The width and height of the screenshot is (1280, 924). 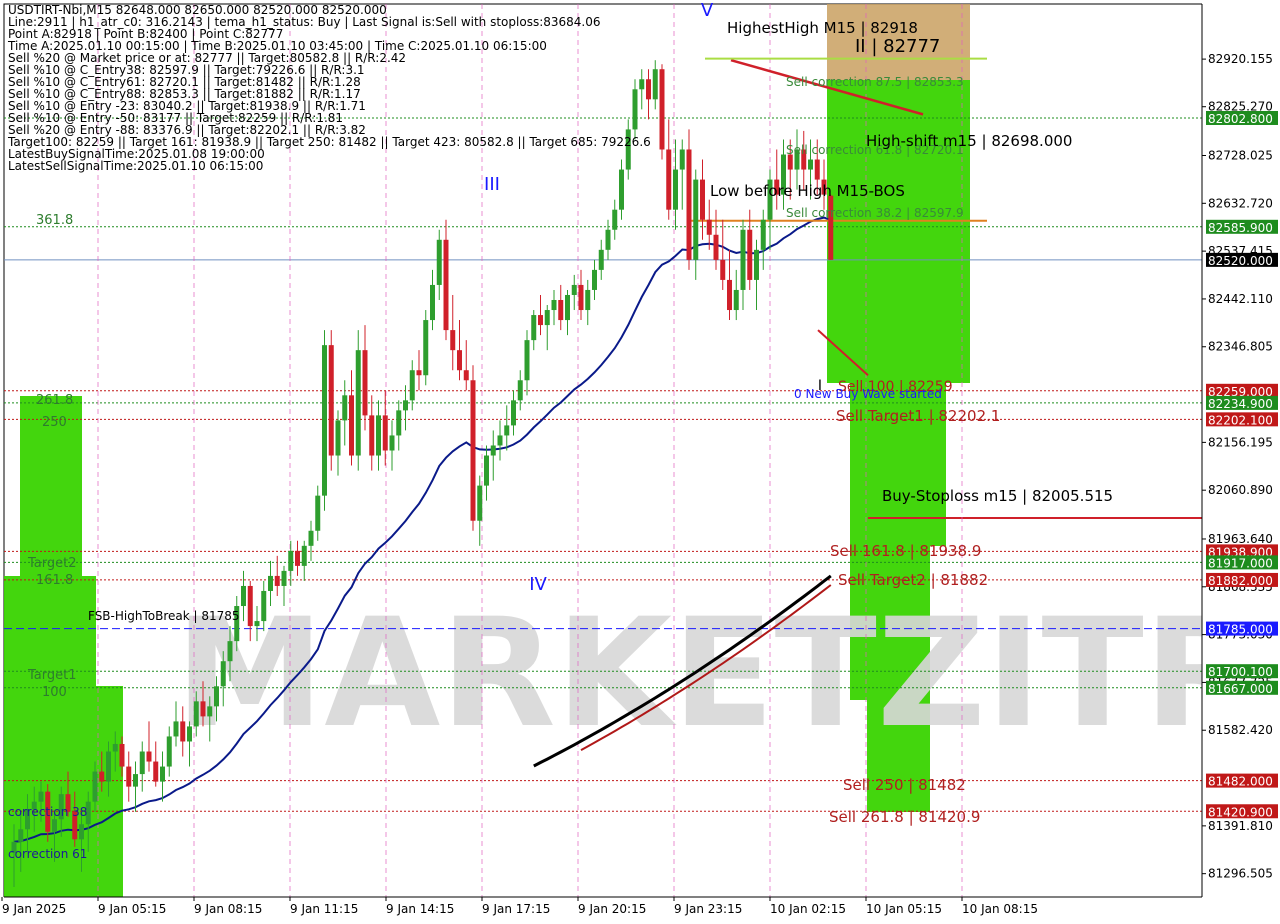 I want to click on x-tick-label: 9 Jan 08:15, so click(x=228, y=909).